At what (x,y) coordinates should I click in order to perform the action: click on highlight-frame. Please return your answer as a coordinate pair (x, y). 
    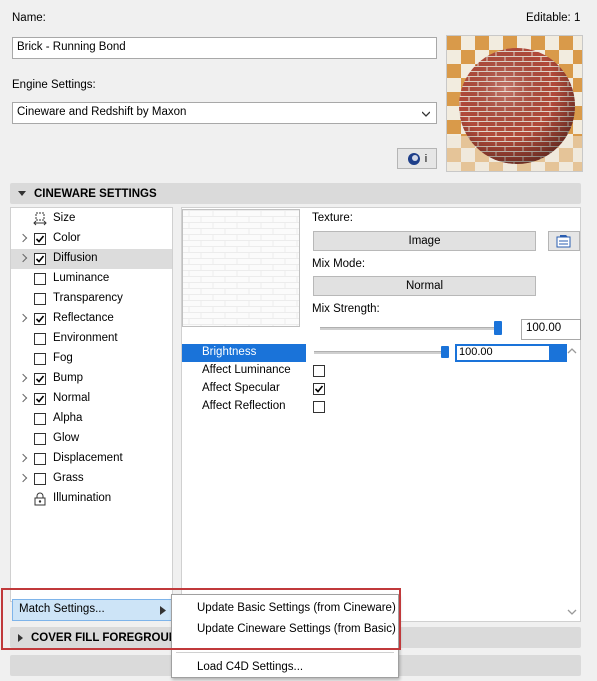
    Looking at the image, I should click on (201, 619).